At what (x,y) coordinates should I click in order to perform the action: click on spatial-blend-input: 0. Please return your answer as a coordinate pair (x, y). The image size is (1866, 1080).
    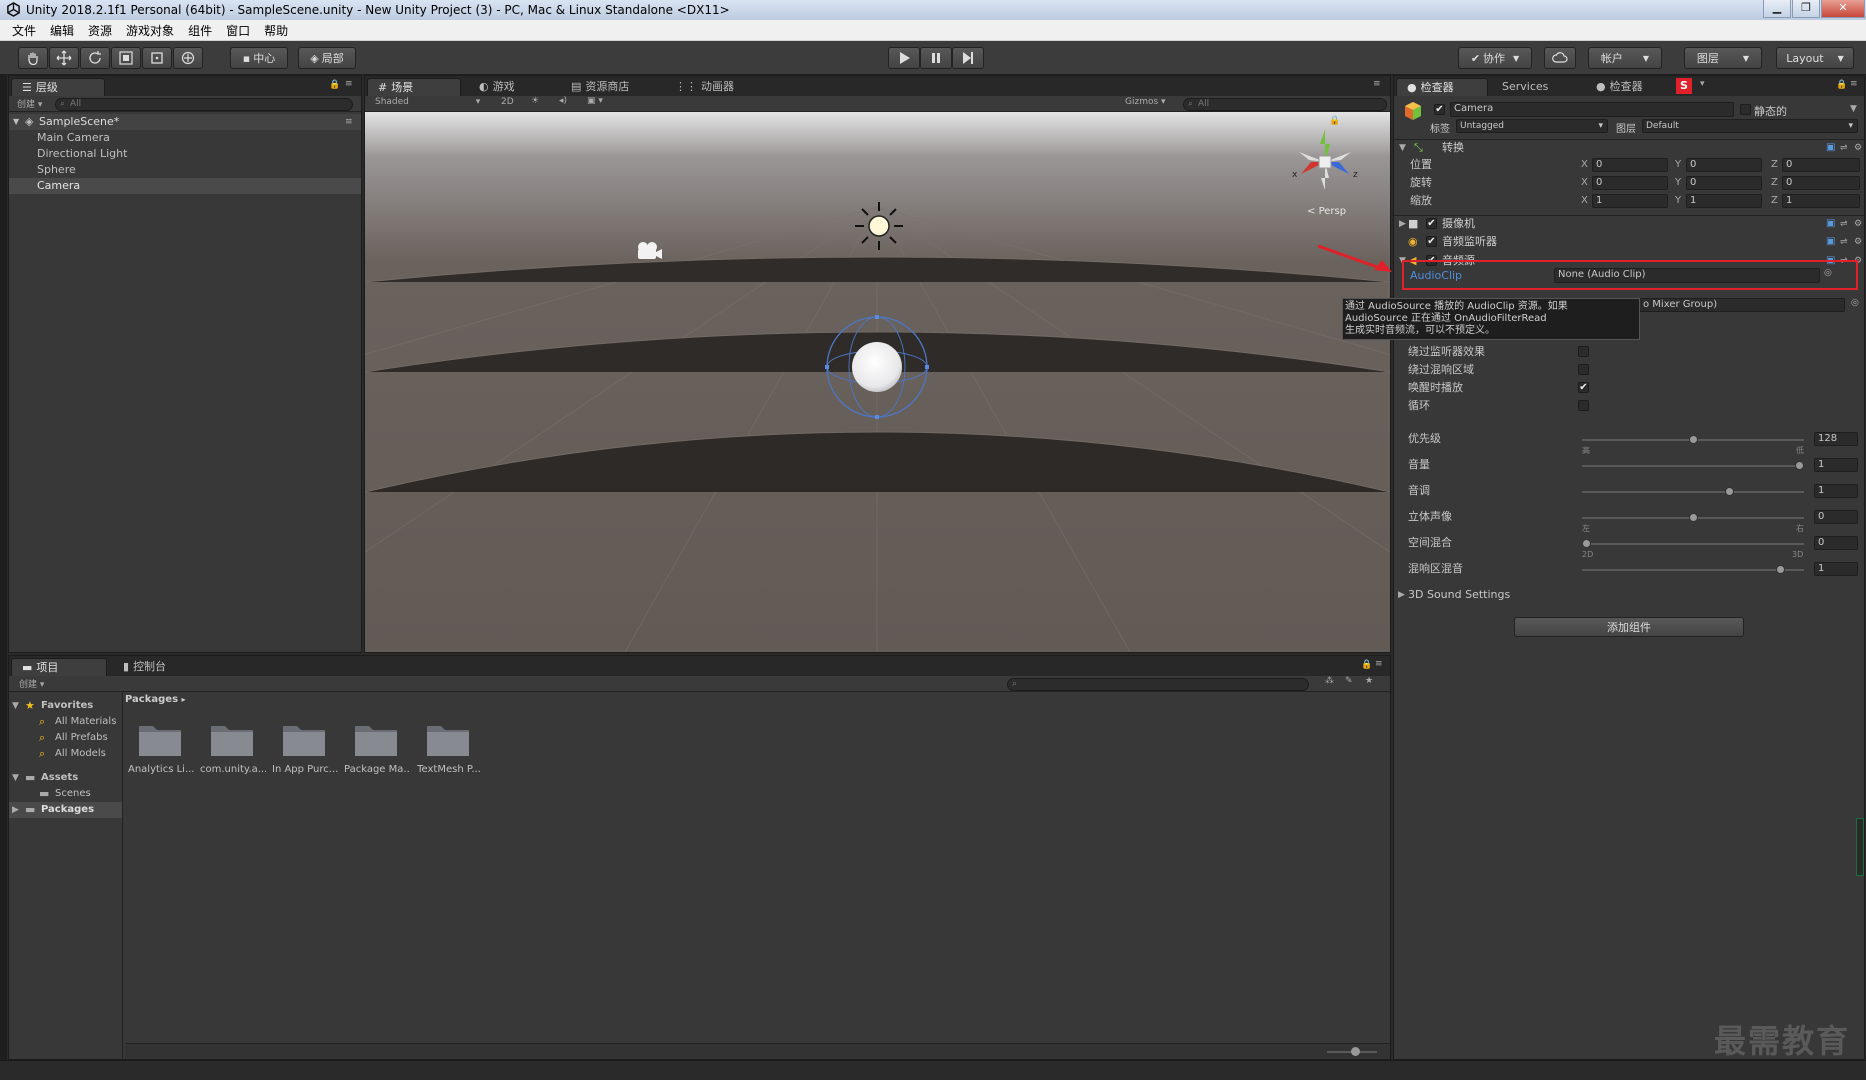
    Looking at the image, I should click on (1836, 543).